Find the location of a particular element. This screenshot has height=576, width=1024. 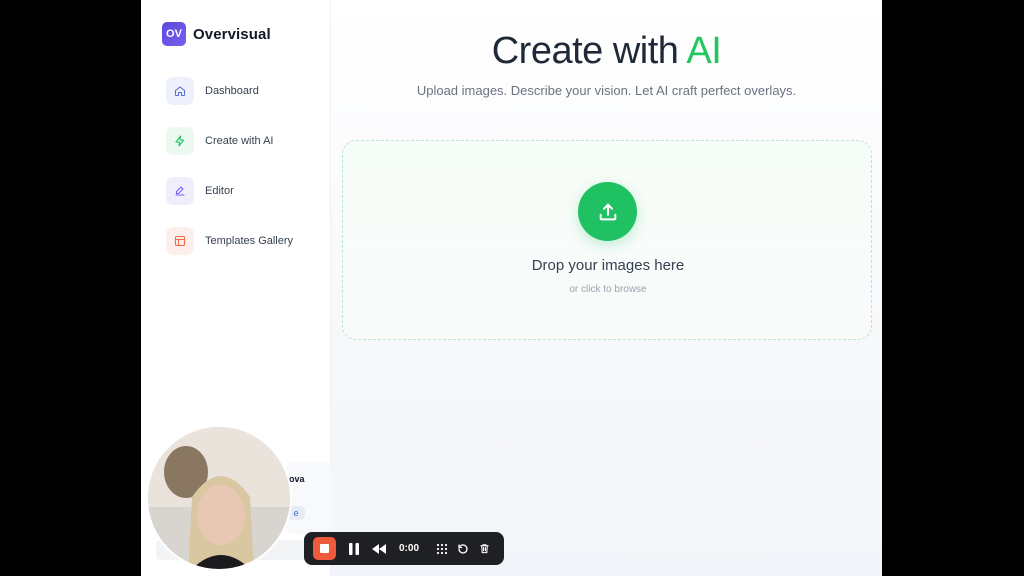

sidebar-item-label: Templates Gallery is located at coordinates (249, 241).